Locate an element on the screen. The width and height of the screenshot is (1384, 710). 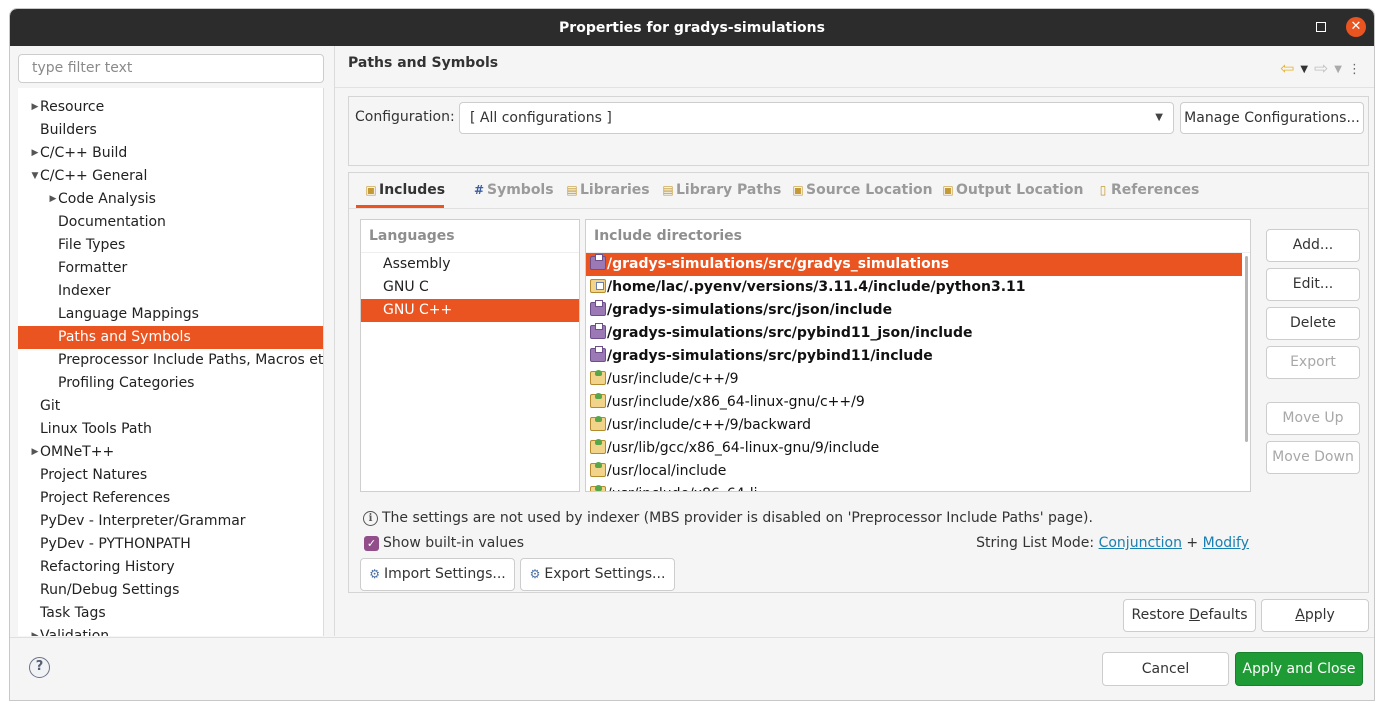
include-directory-row: /usr/include/c++/9 is located at coordinates (918, 379).